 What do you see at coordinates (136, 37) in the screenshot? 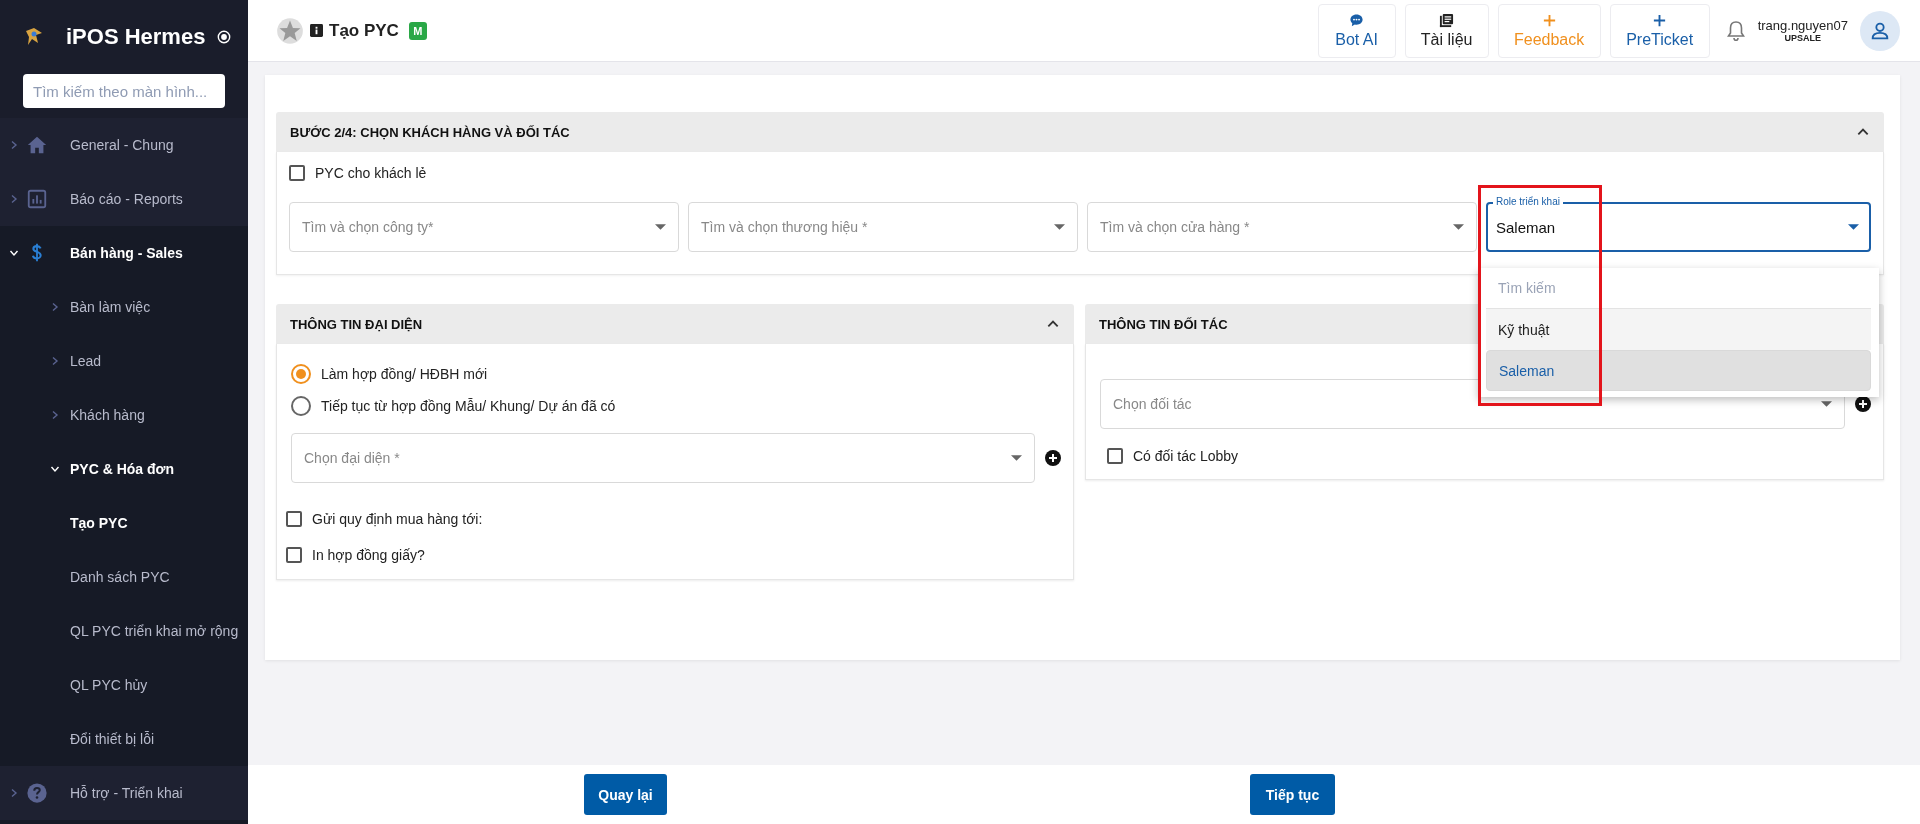
I see `app-title: iPOS Hermes` at bounding box center [136, 37].